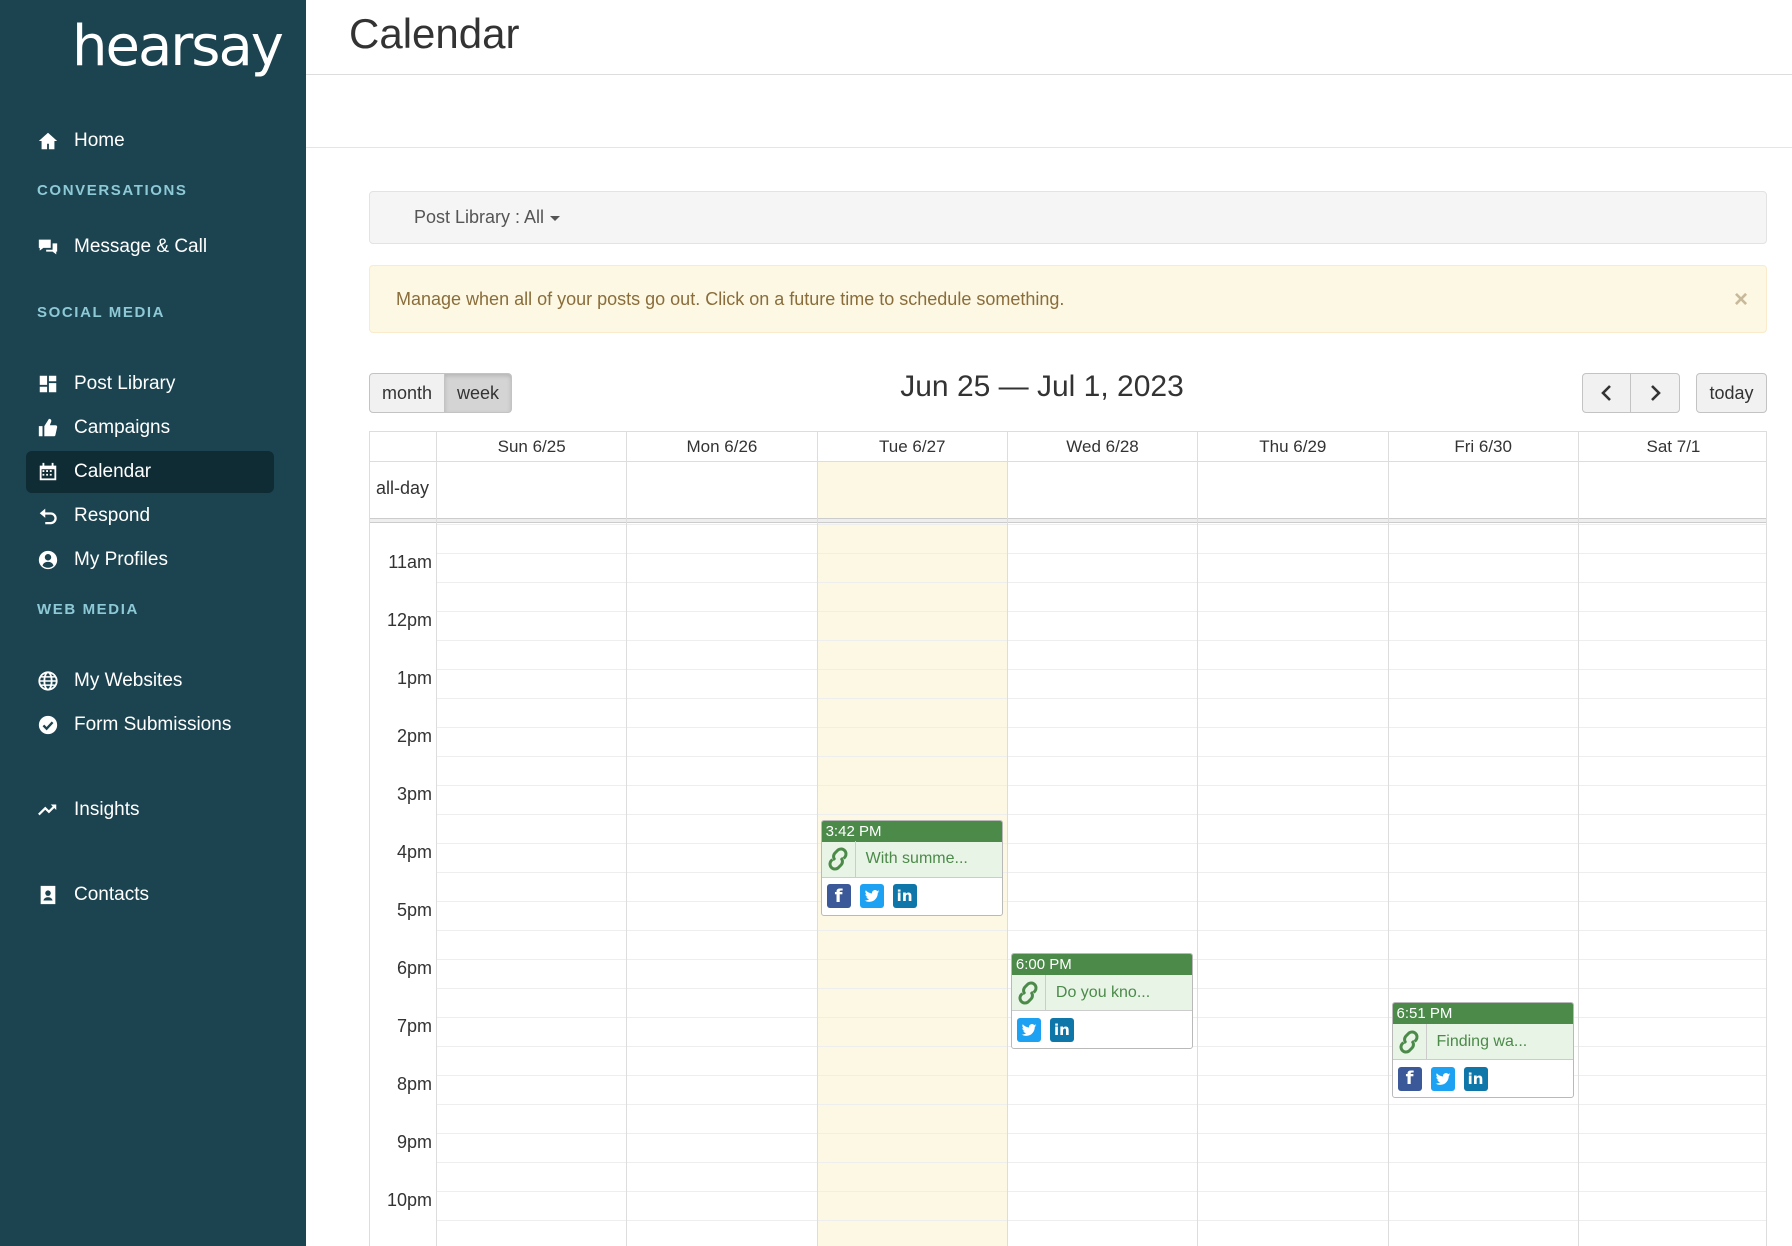  What do you see at coordinates (101, 312) in the screenshot?
I see `section-header-social-media: SOCIAL MEDIA` at bounding box center [101, 312].